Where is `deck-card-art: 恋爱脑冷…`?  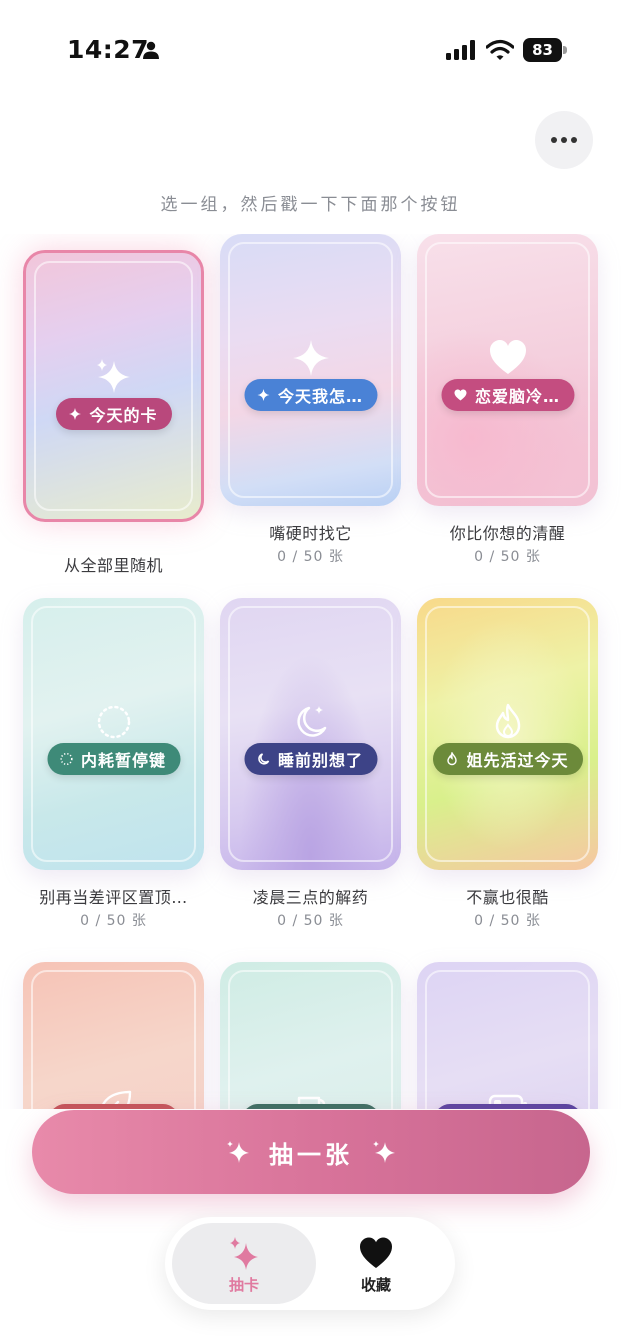
deck-card-art: 恋爱脑冷… is located at coordinates (507, 370).